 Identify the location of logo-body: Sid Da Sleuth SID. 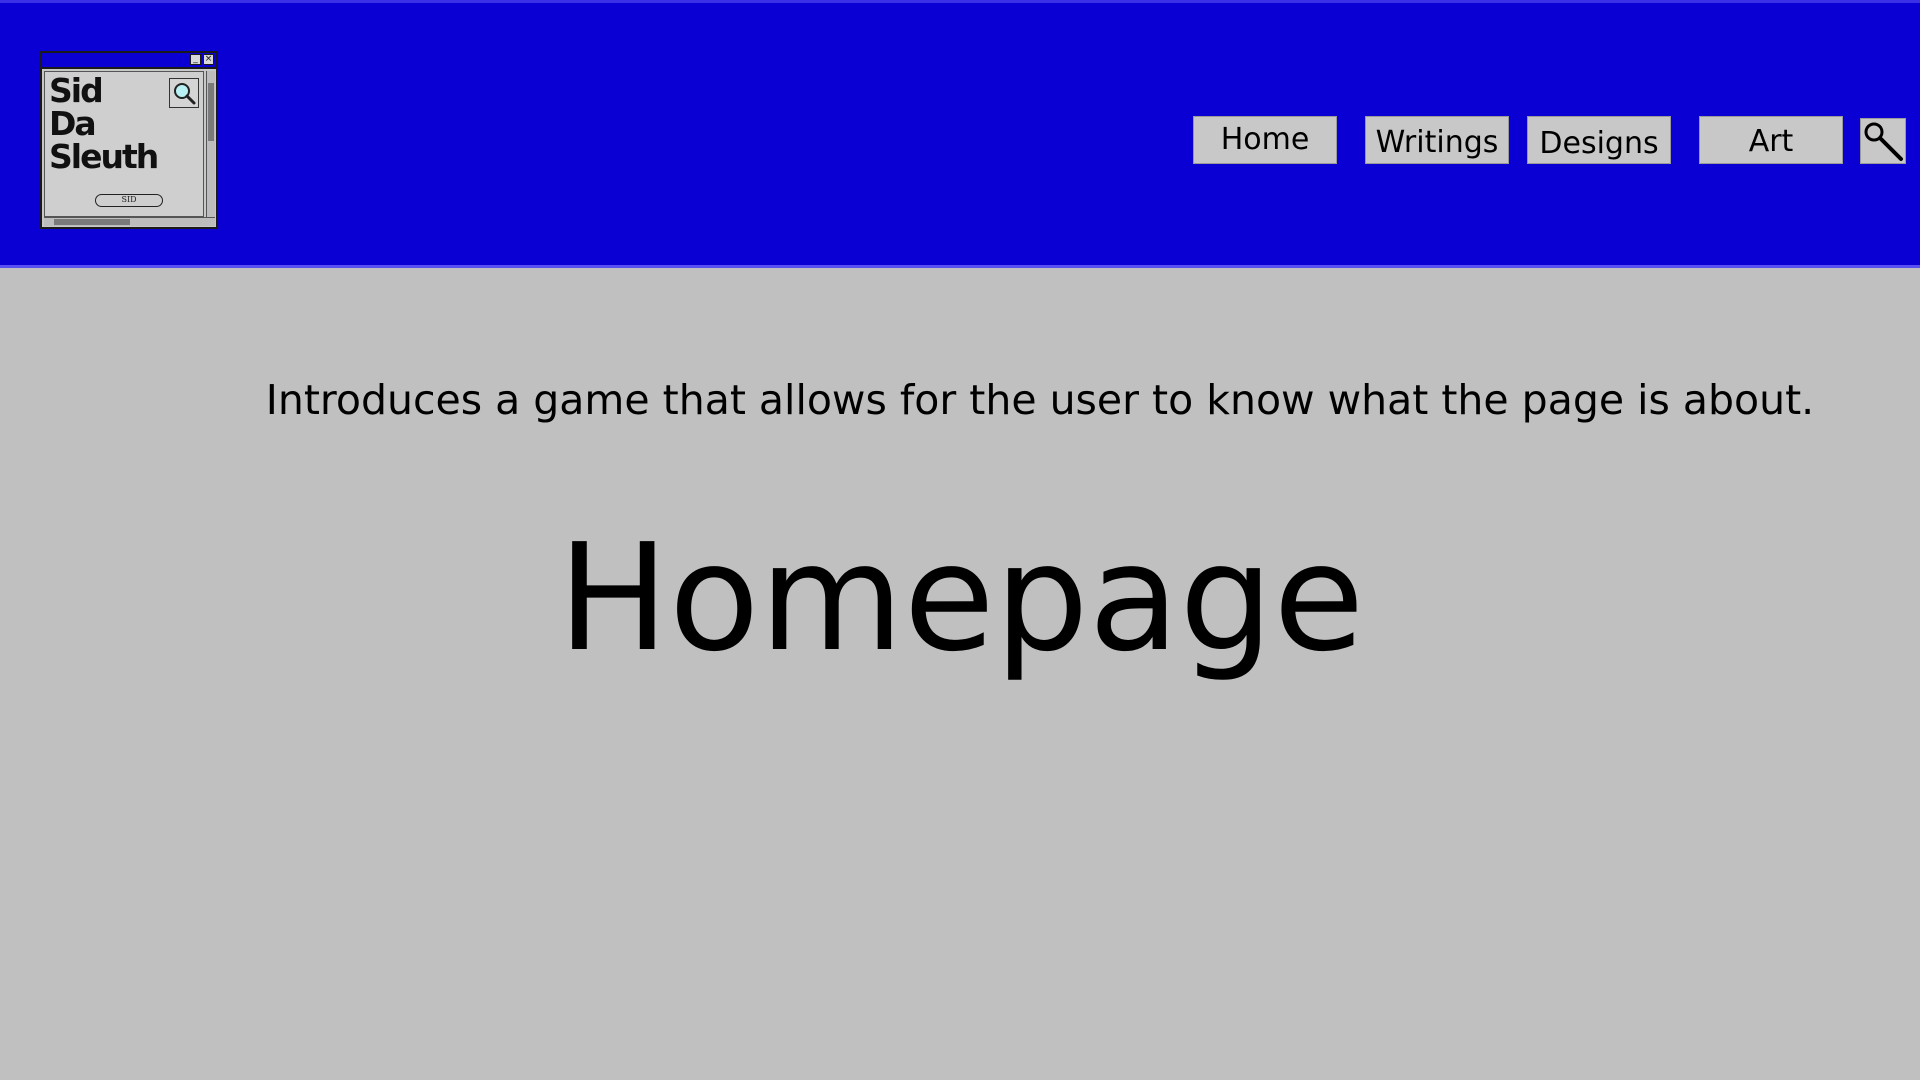
(124, 144).